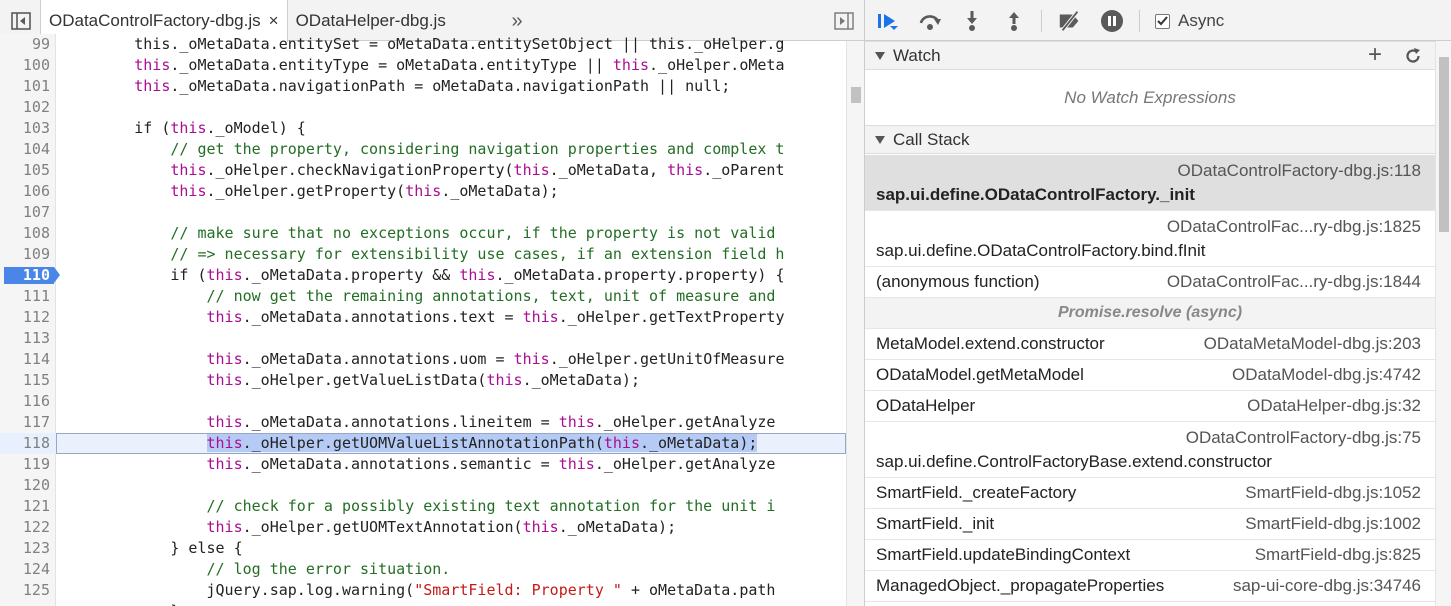 The height and width of the screenshot is (606, 1451). What do you see at coordinates (25, 191) in the screenshot?
I see `line-number: 106` at bounding box center [25, 191].